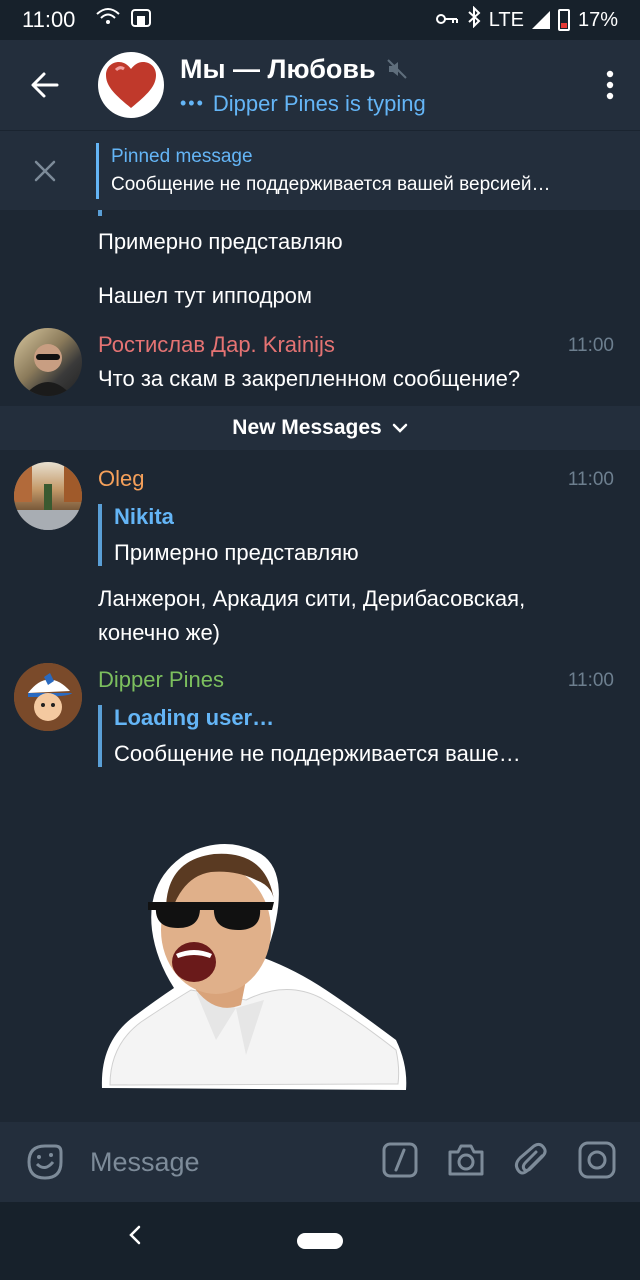 The height and width of the screenshot is (1280, 640). What do you see at coordinates (216, 345) in the screenshot?
I see `sender-name: Ростислав Дар. Krainijs` at bounding box center [216, 345].